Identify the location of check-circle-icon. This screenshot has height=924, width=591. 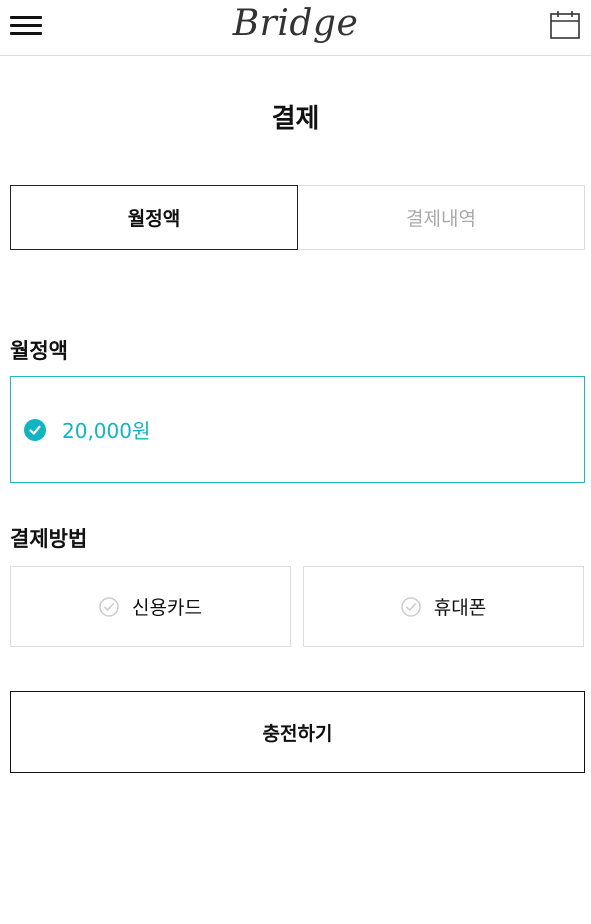
(35, 429).